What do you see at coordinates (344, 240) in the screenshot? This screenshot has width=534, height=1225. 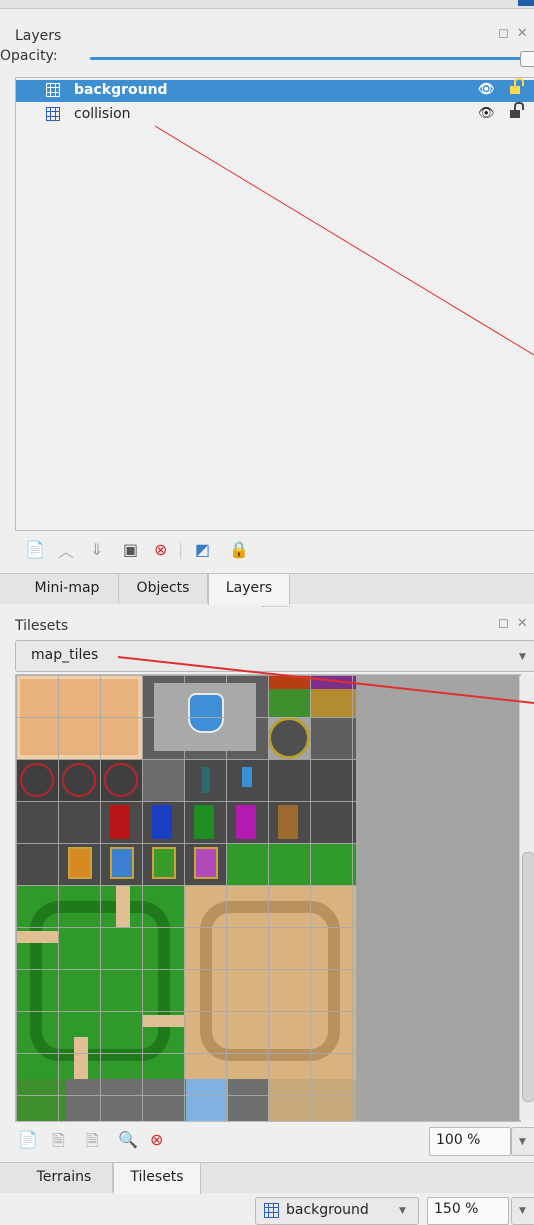 I see `annotation-line-collision` at bounding box center [344, 240].